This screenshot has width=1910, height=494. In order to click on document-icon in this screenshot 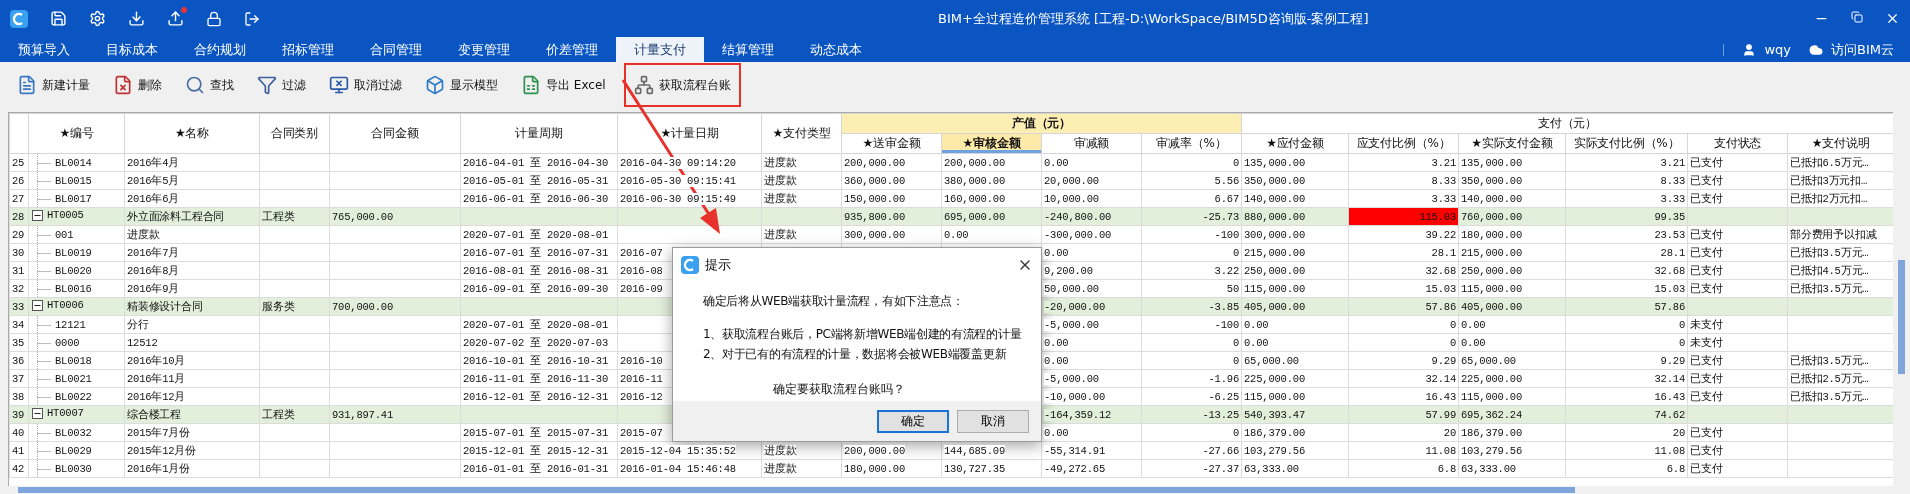, I will do `click(27, 85)`.